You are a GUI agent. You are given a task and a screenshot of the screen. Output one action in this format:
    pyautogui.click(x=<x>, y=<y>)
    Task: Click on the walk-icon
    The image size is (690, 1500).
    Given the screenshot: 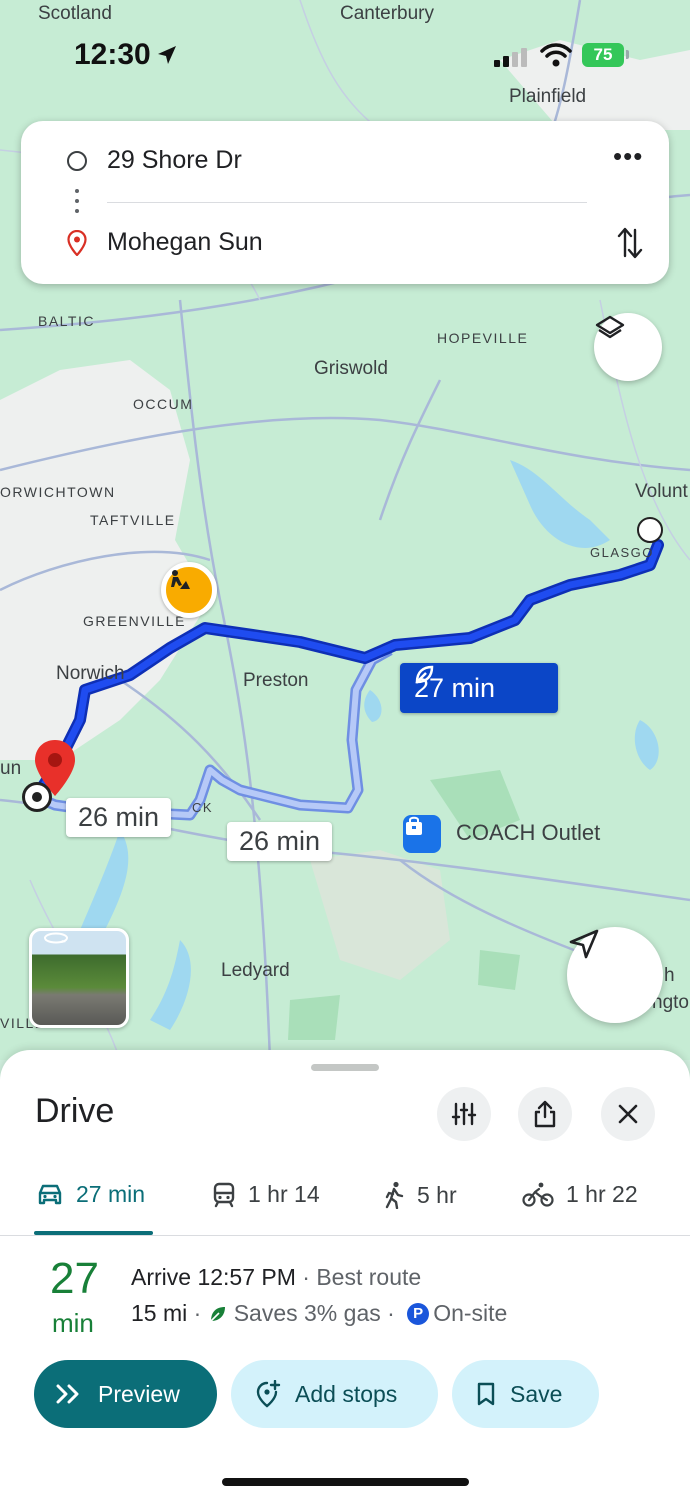 What is the action you would take?
    pyautogui.click(x=394, y=1195)
    